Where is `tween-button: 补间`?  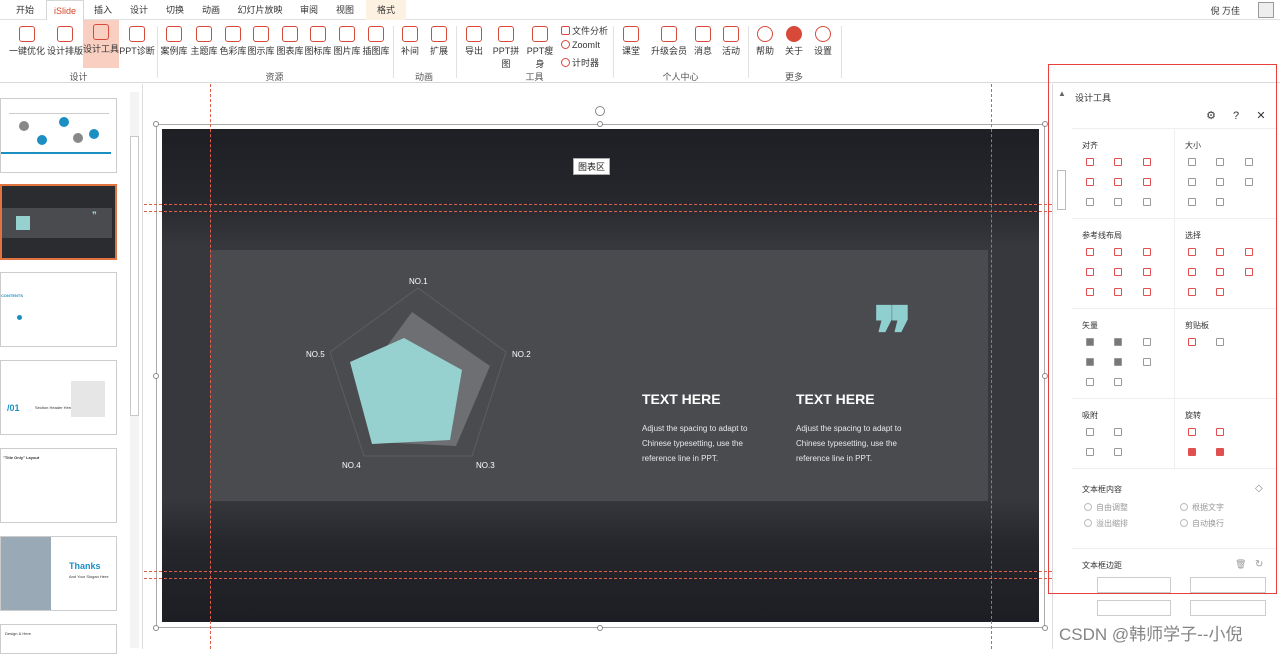
tween-button: 补间 is located at coordinates (410, 47).